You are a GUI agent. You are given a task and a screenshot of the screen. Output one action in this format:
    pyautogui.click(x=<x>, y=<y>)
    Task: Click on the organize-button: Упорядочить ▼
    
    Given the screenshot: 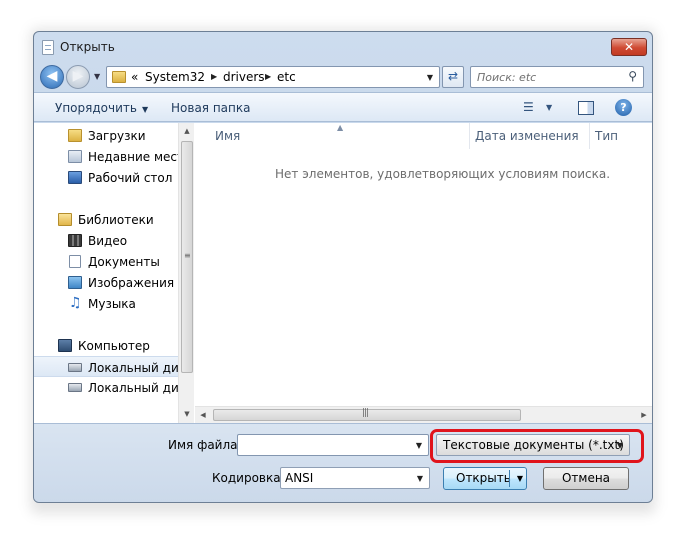 What is the action you would take?
    pyautogui.click(x=101, y=108)
    